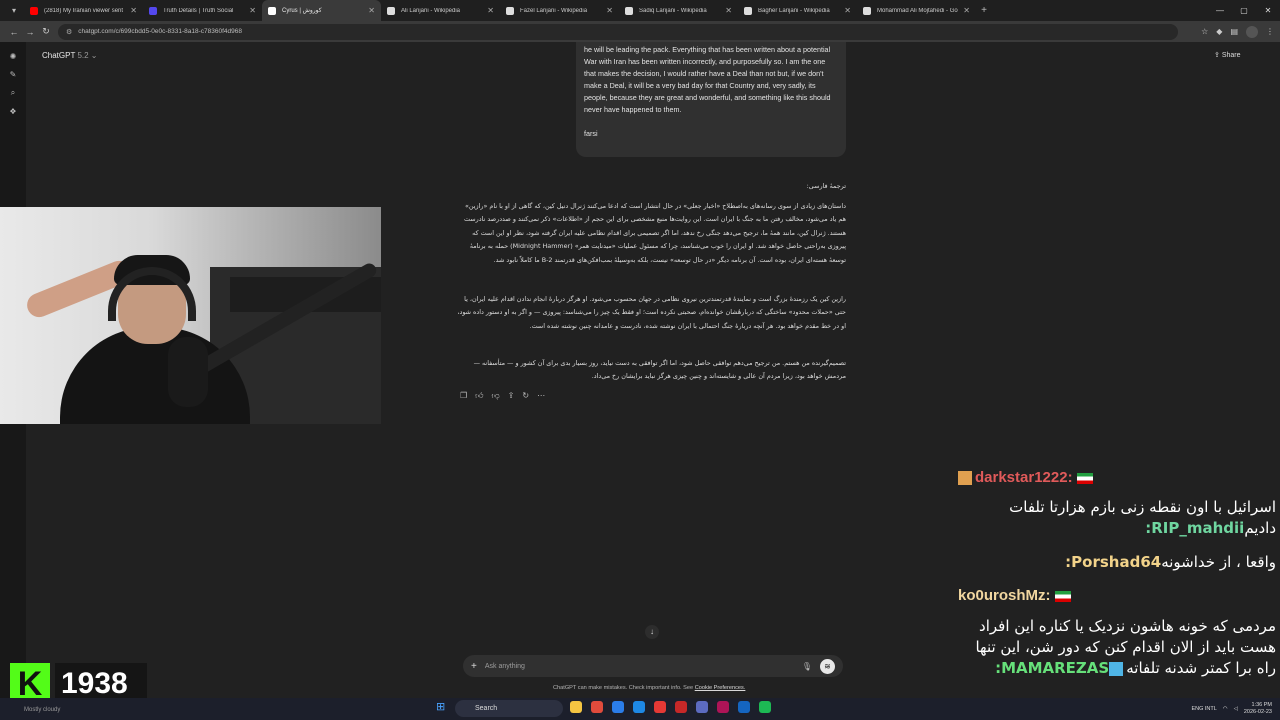 The image size is (1280, 720). Describe the element at coordinates (42, 710) in the screenshot. I see `weather-label: Mostly cloudy` at that location.